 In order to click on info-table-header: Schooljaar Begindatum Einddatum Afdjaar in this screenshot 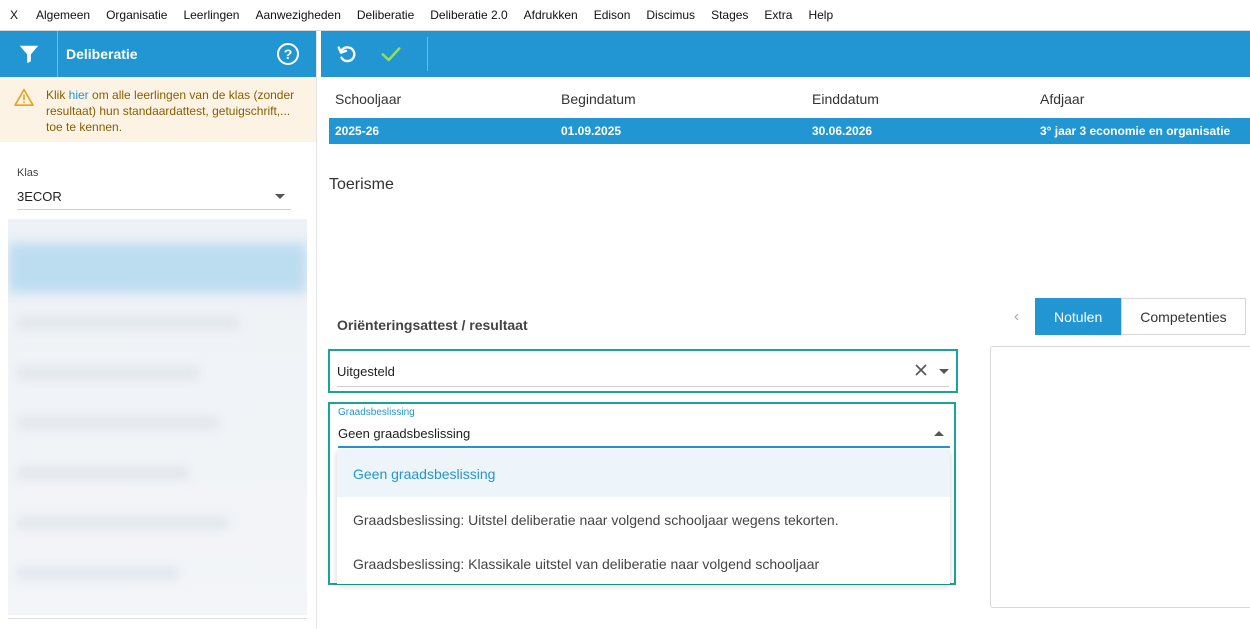, I will do `click(789, 102)`.